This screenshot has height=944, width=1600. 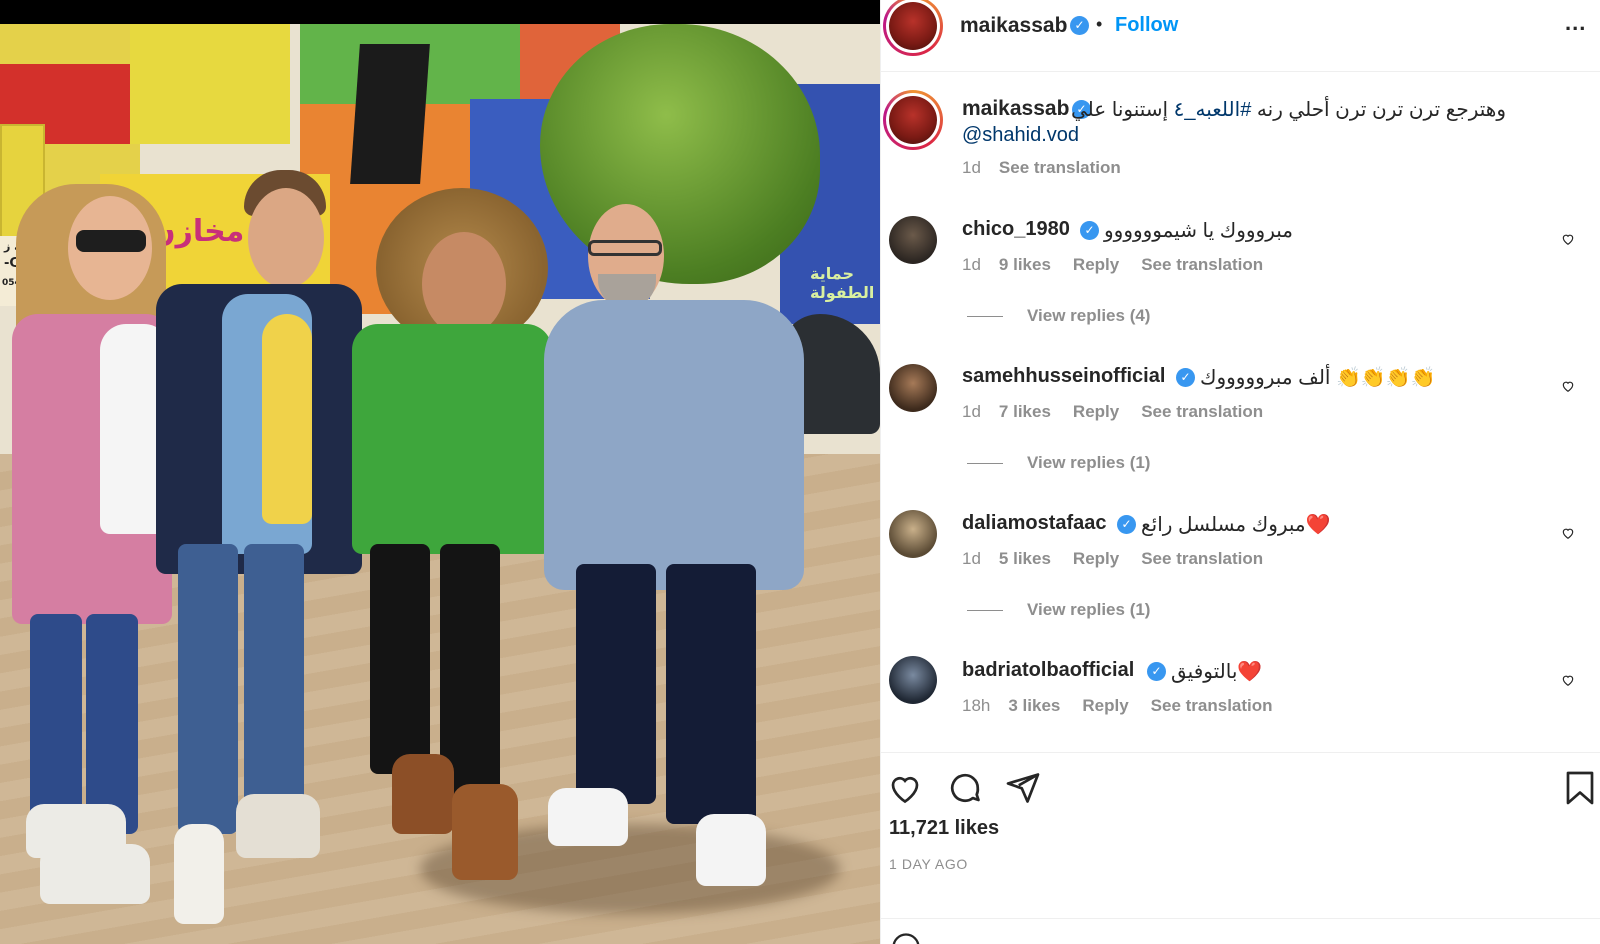 What do you see at coordinates (944, 828) in the screenshot?
I see `likes-count: 11,721 likes` at bounding box center [944, 828].